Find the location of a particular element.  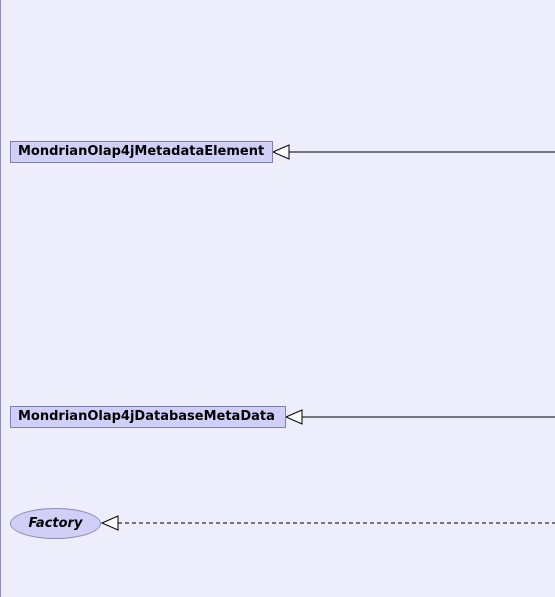

class-node-metadata-element: MondrianOlap4jMetadataElement is located at coordinates (141, 152).